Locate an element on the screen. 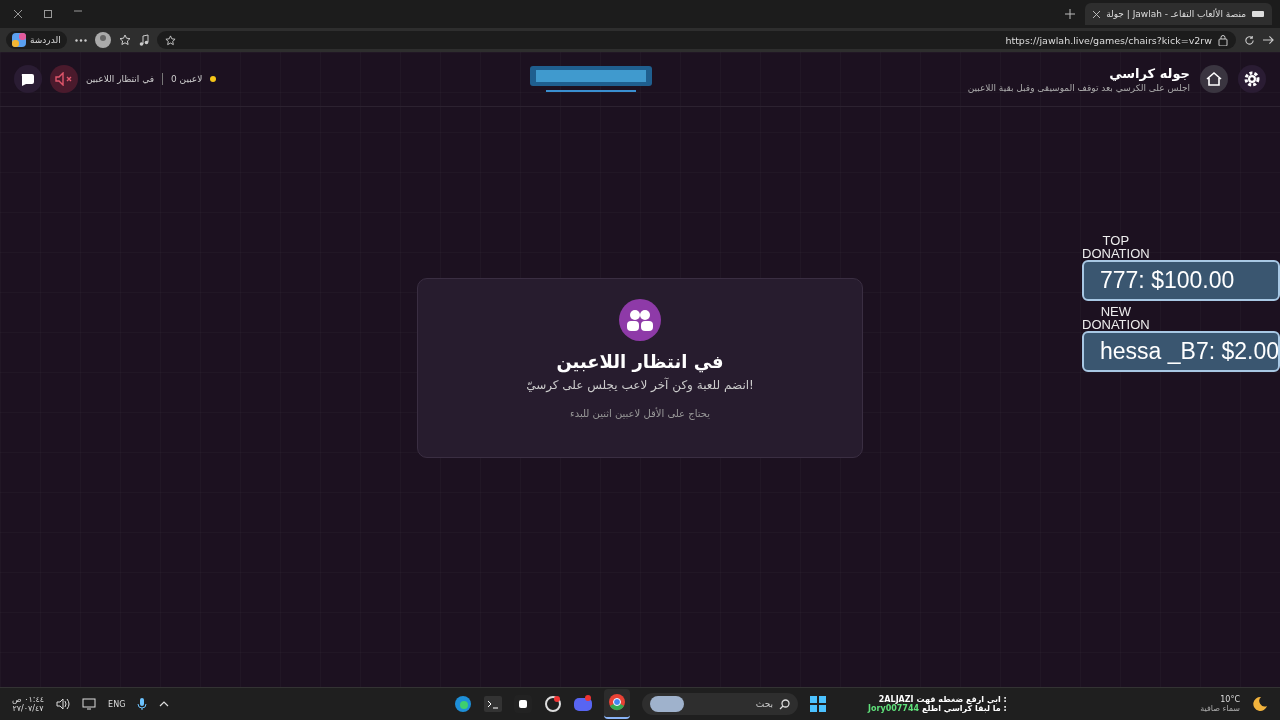 Image resolution: width=1280 pixels, height=720 pixels. game-subtitle: اجلس على الكرسي بعد توقف الموسيقى وقبل بقية اللاعبين is located at coordinates (1078, 87).